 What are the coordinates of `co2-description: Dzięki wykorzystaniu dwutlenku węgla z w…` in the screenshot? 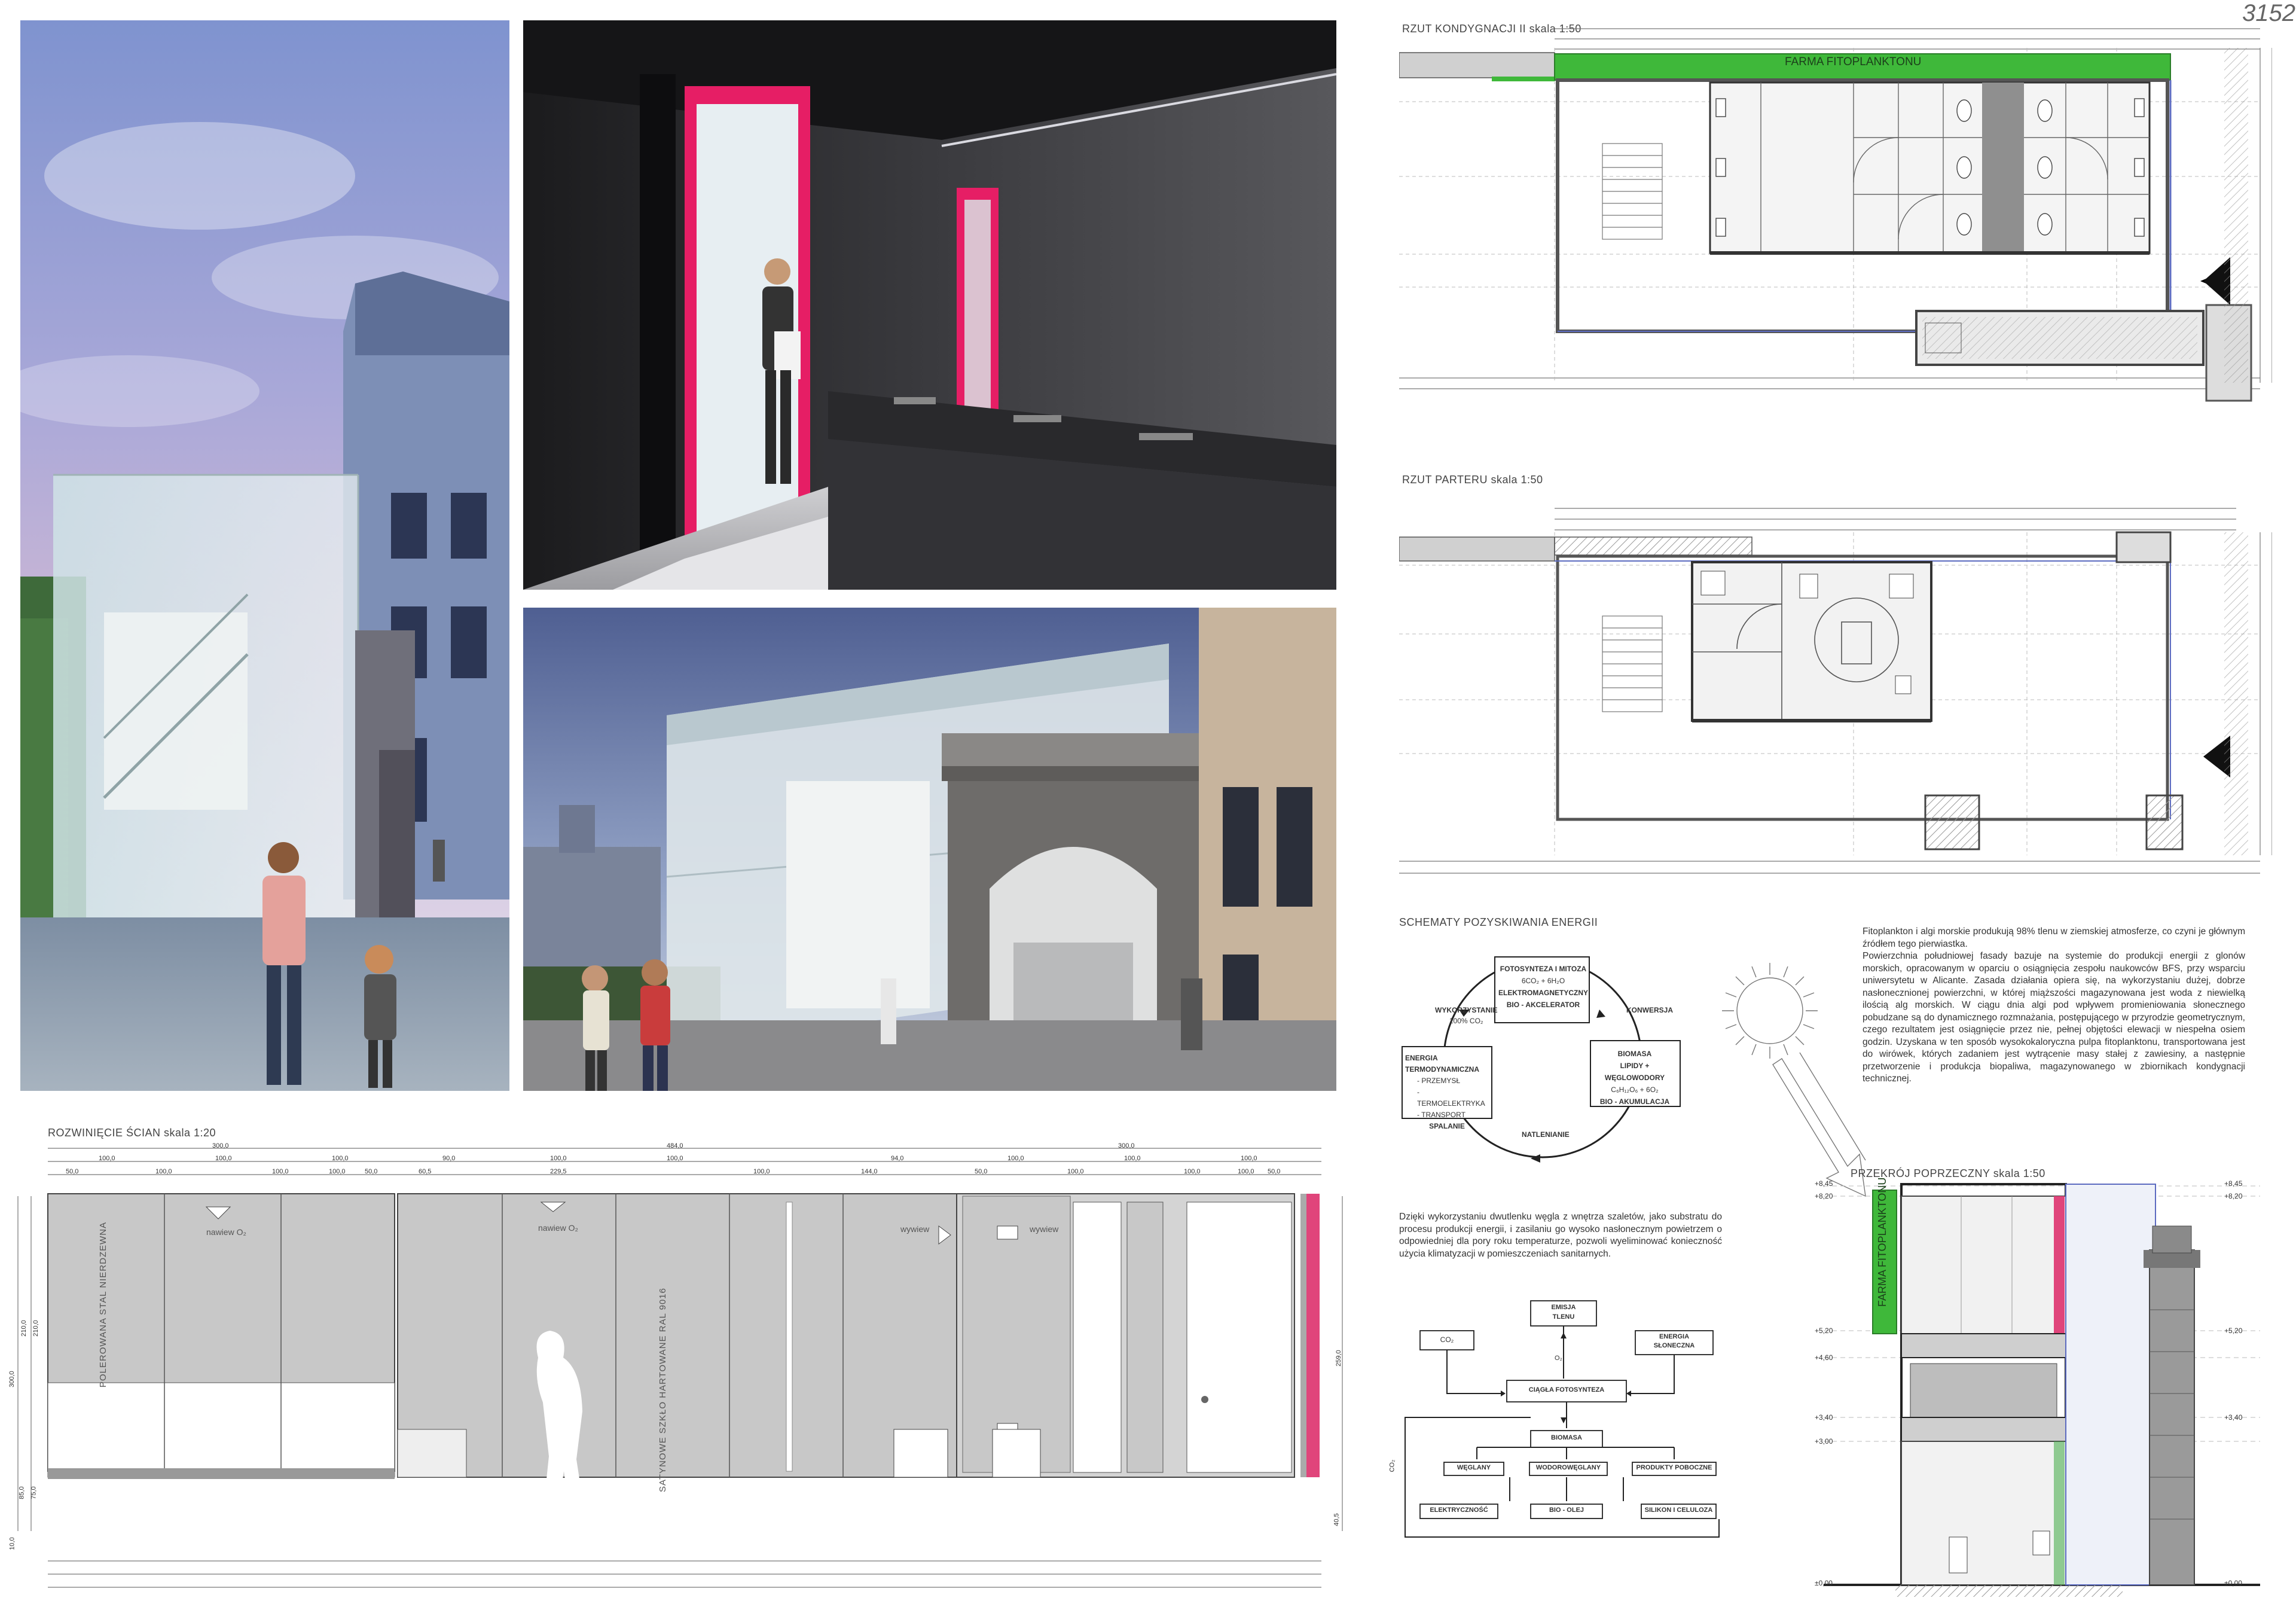 It's located at (1560, 1235).